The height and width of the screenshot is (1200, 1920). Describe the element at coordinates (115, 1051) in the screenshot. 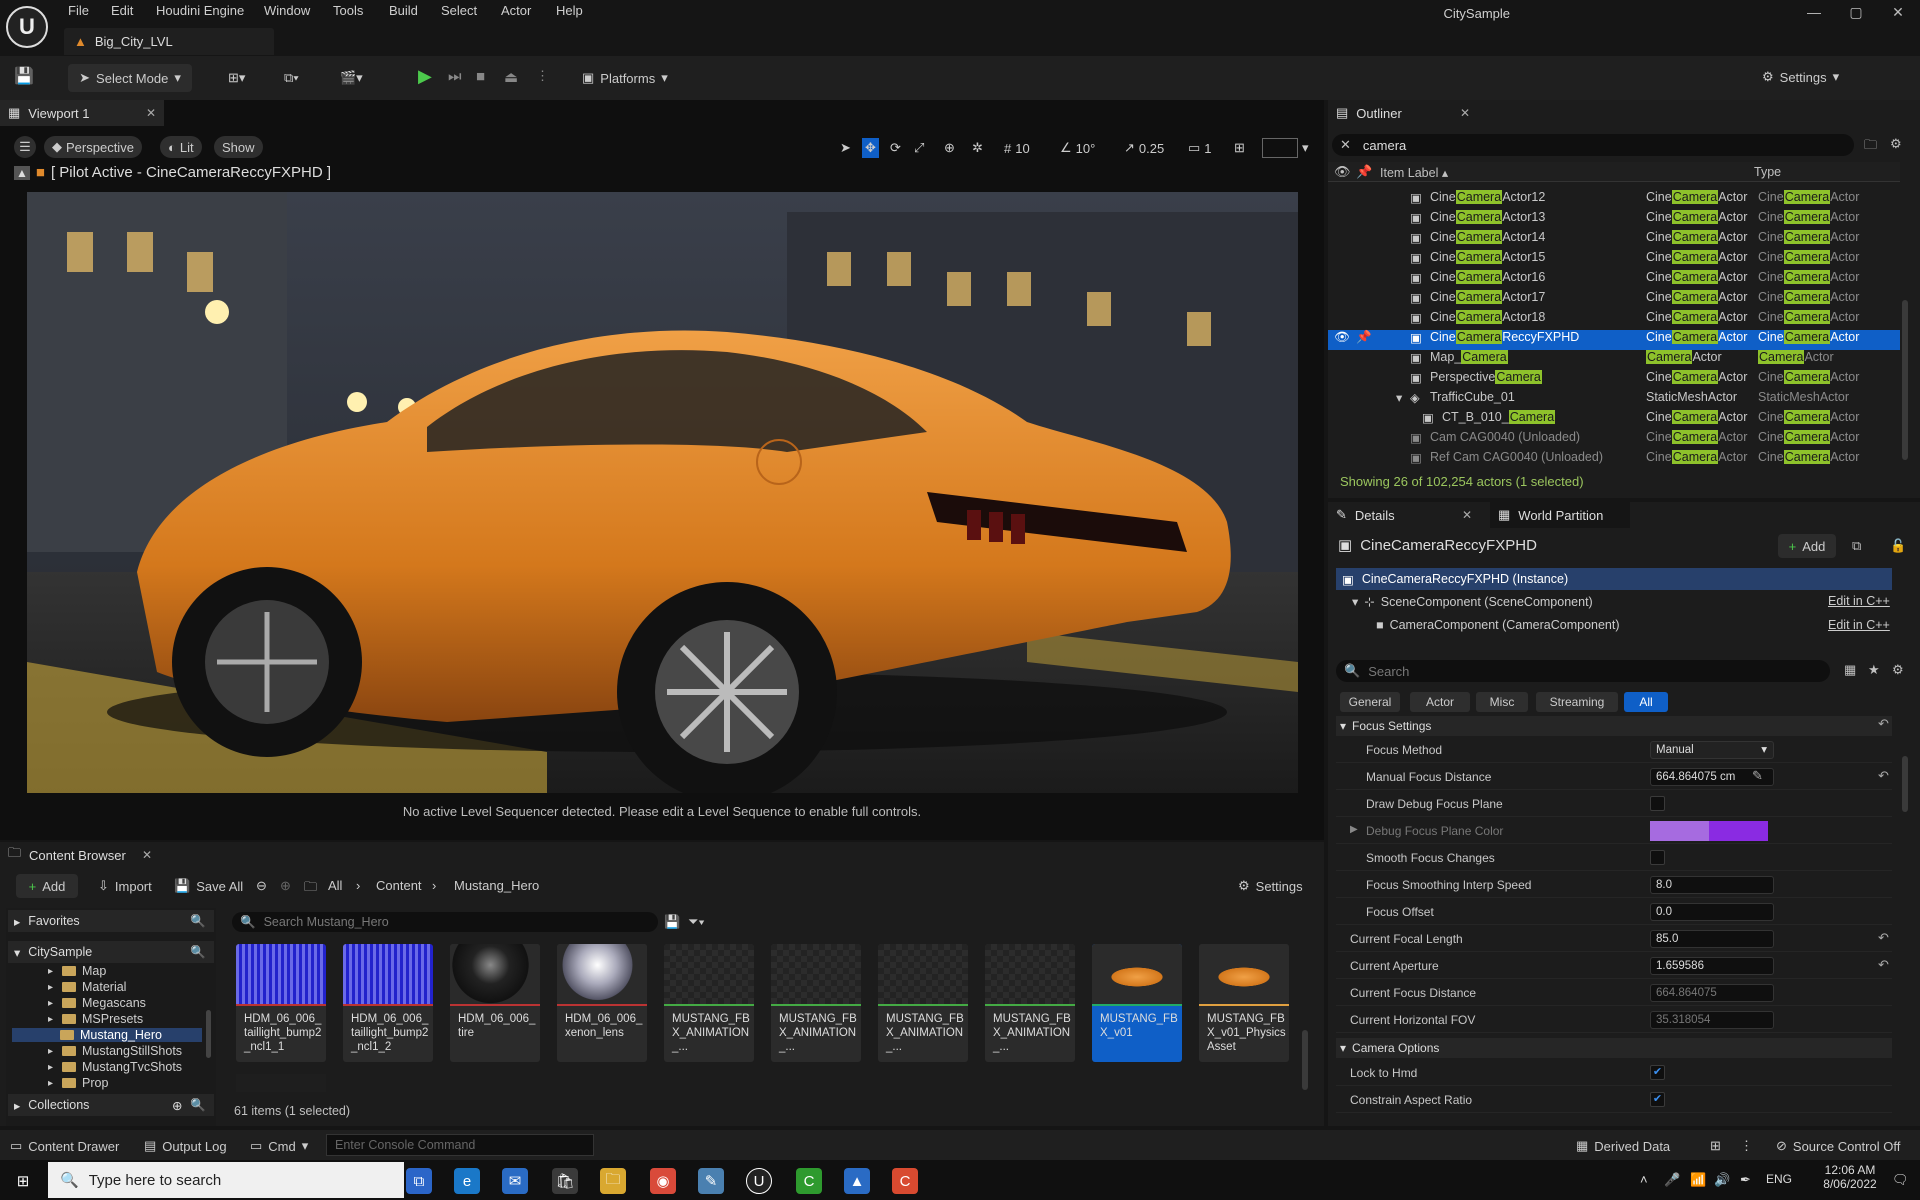

I see `folder-item: ▸ MustangStillShots` at that location.